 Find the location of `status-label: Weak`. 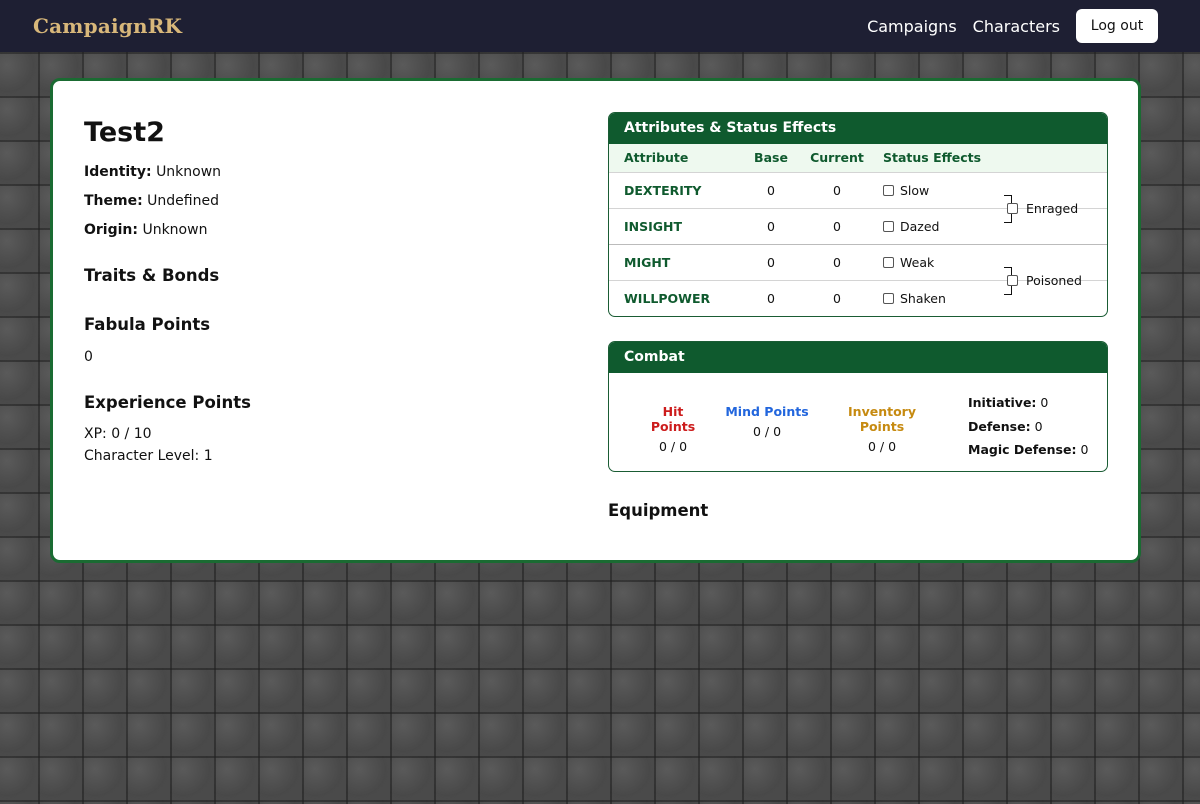

status-label: Weak is located at coordinates (917, 262).